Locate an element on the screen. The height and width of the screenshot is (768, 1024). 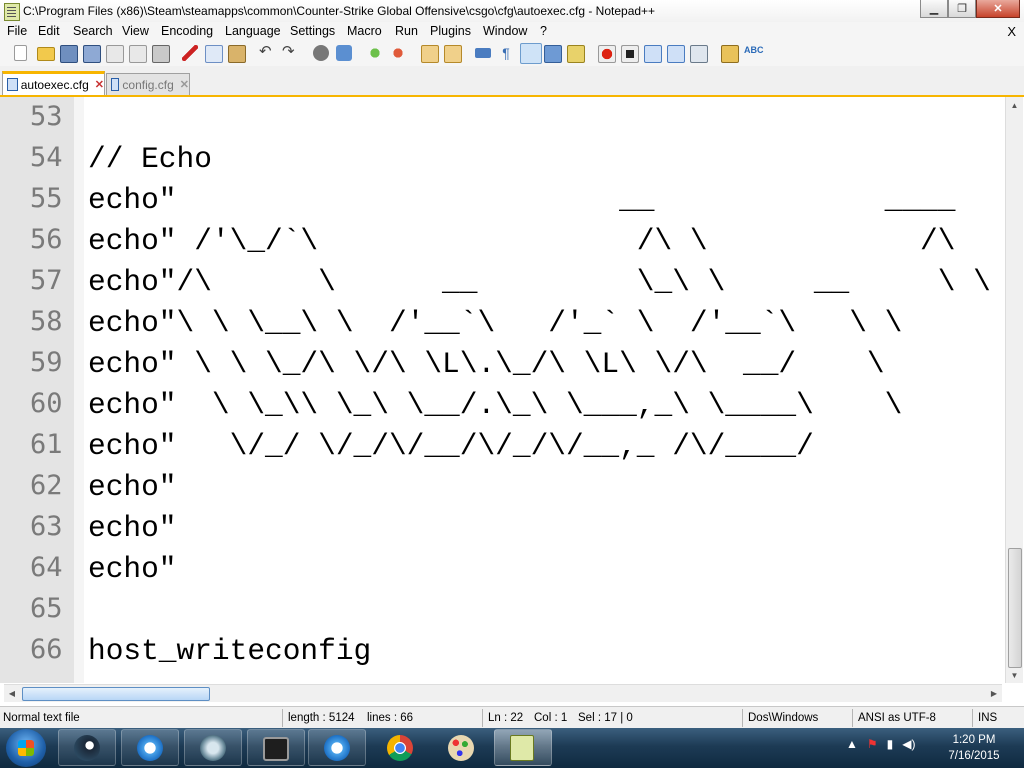
zoom-out-icon is located at coordinates (398, 53).